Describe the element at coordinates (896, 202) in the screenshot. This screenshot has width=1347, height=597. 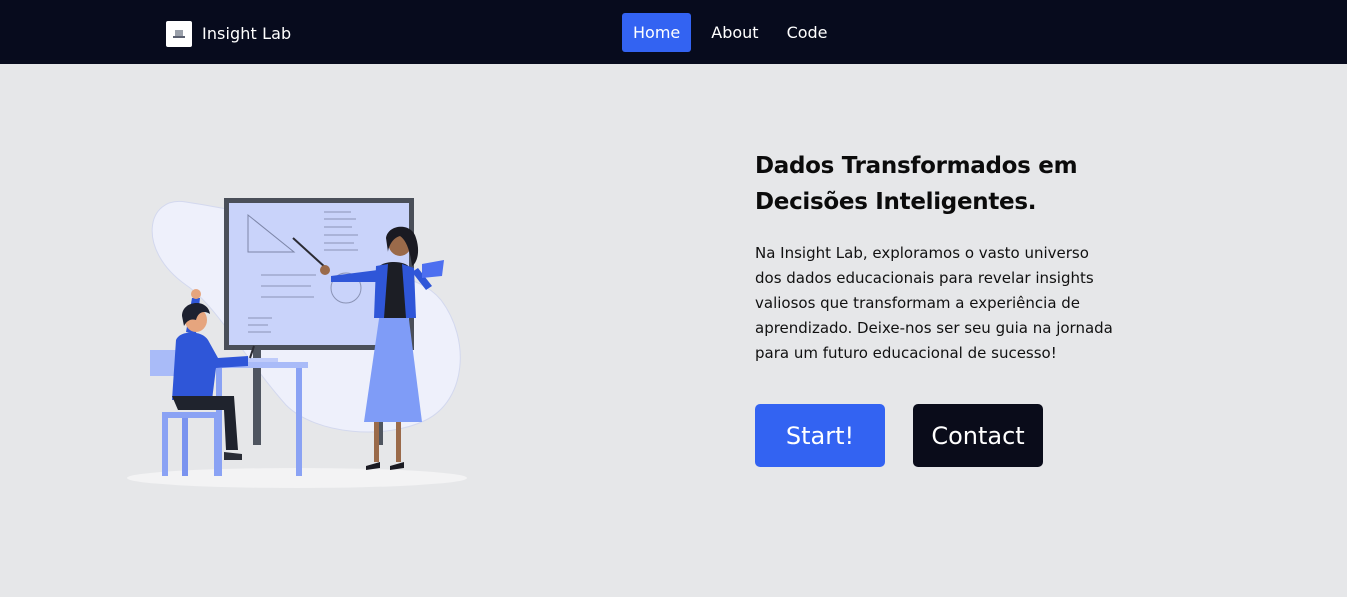
I see `headline-line-2: Decisões Inteligentes.` at that location.